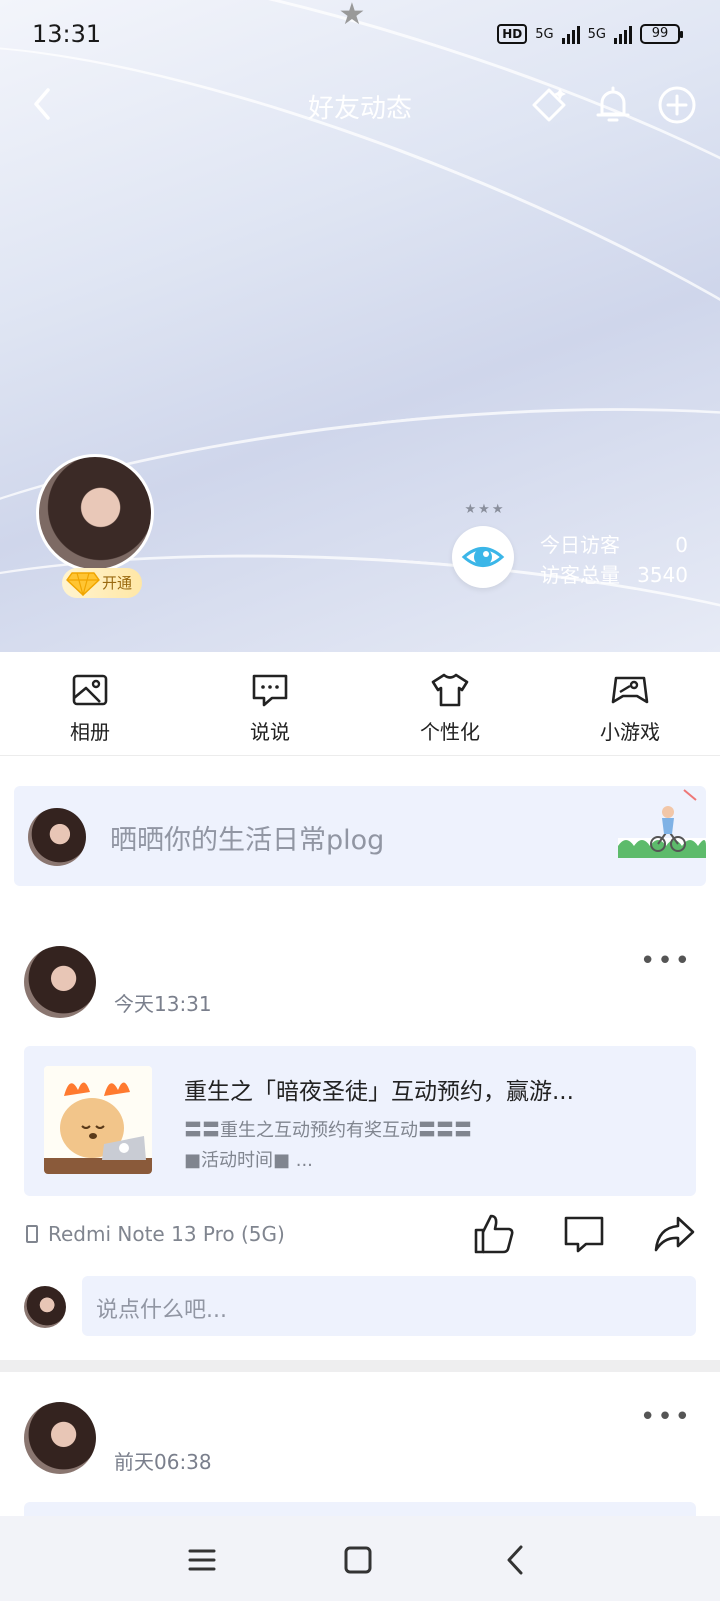 This screenshot has height=1601, width=720. What do you see at coordinates (83, 584) in the screenshot?
I see `diamond-icon` at bounding box center [83, 584].